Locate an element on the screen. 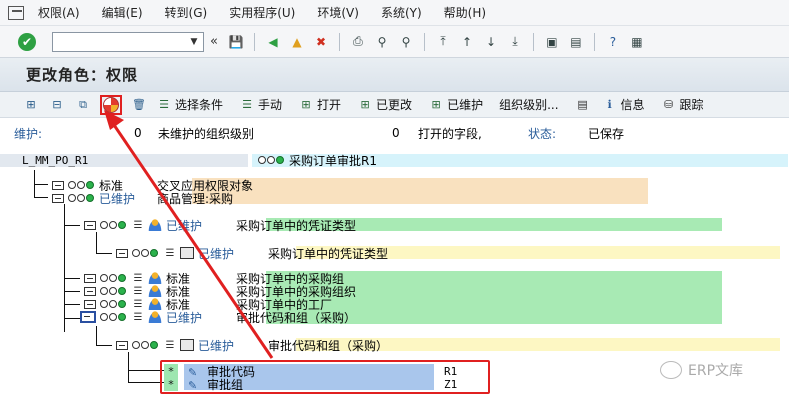 This screenshot has height=406, width=789. wechat-icon is located at coordinates (671, 370).